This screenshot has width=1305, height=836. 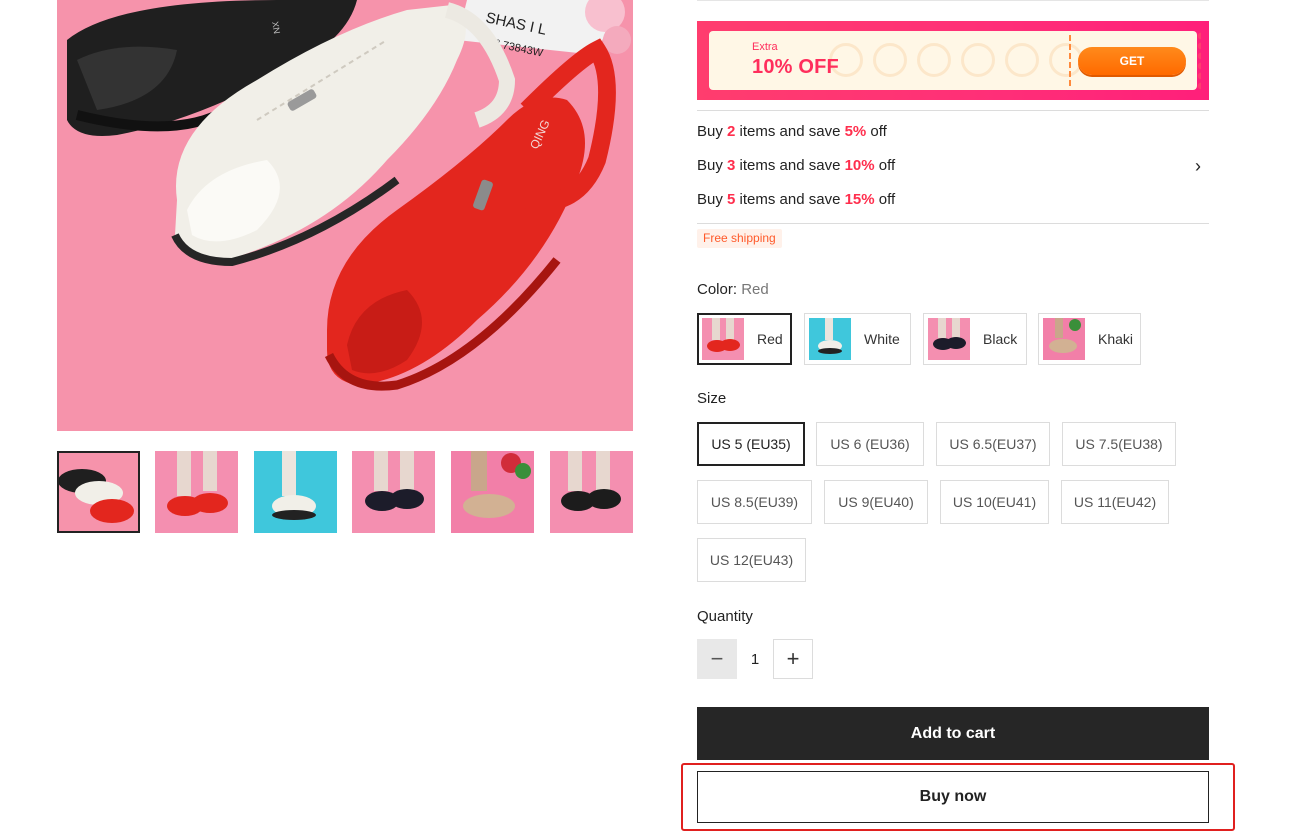 What do you see at coordinates (882, 339) in the screenshot?
I see `swatch-label: White` at bounding box center [882, 339].